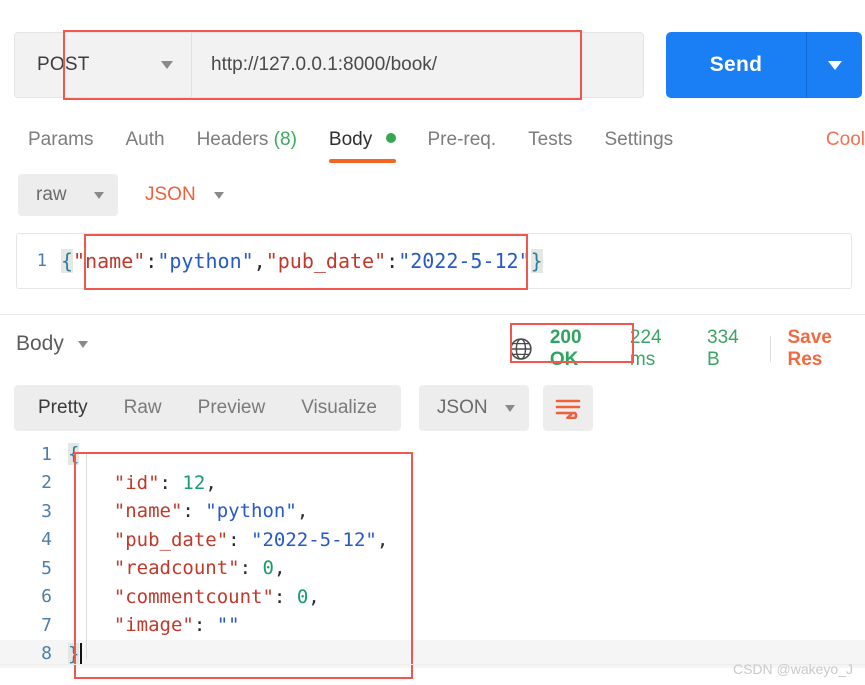  What do you see at coordinates (40, 343) in the screenshot?
I see `response-body-label: Body` at bounding box center [40, 343].